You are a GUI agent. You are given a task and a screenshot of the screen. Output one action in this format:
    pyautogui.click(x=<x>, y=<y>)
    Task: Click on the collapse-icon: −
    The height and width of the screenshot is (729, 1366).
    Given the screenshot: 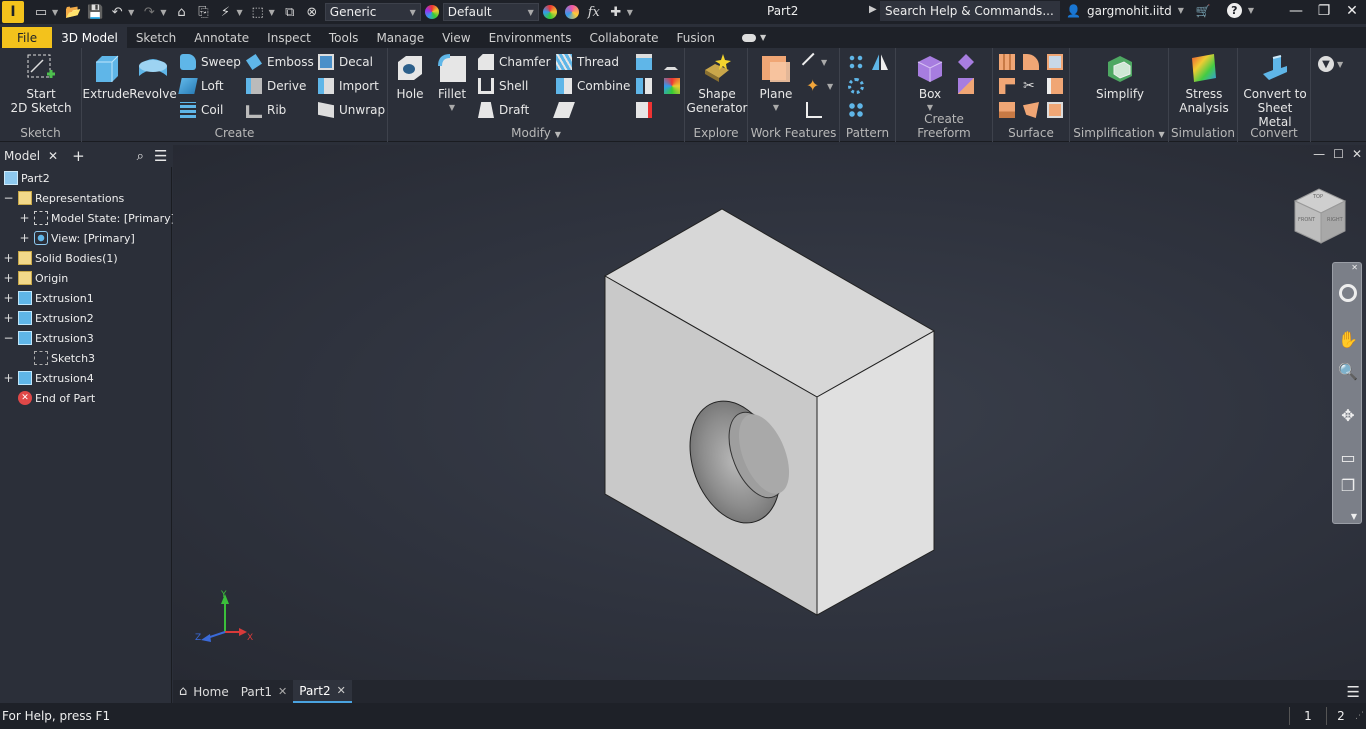 What is the action you would take?
    pyautogui.click(x=8, y=338)
    